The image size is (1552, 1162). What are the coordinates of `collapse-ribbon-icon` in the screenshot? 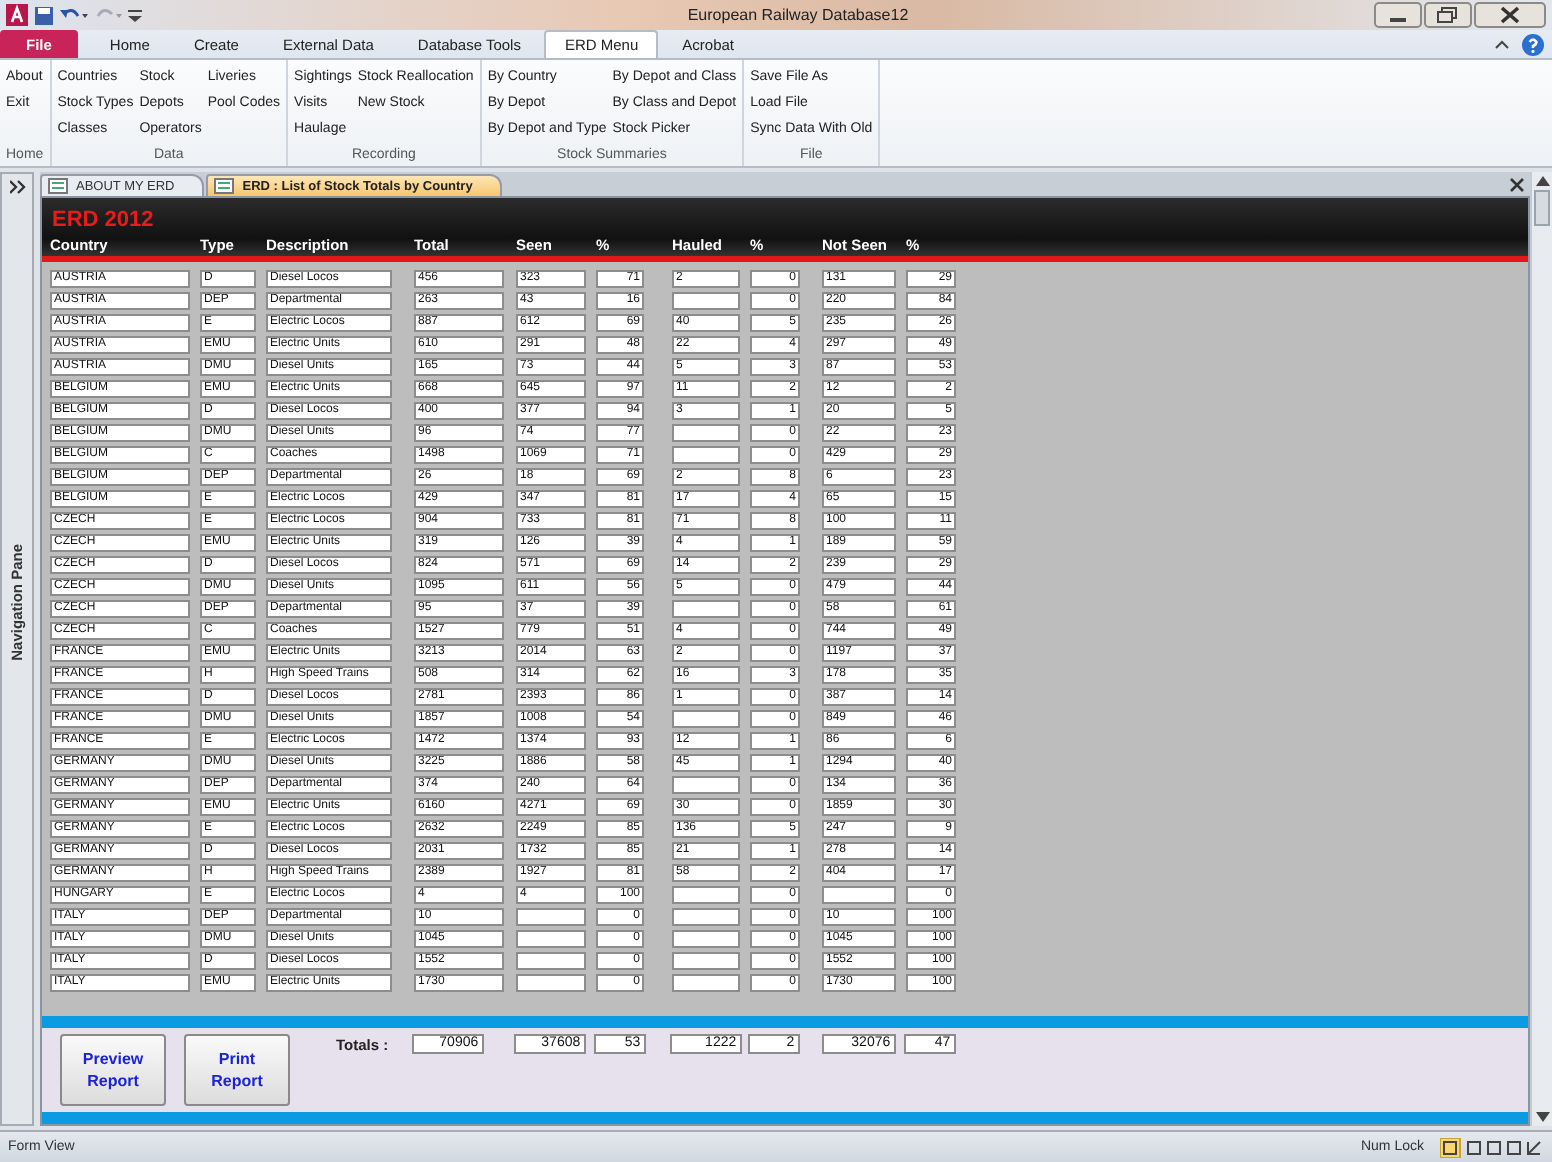 It's located at (1502, 44).